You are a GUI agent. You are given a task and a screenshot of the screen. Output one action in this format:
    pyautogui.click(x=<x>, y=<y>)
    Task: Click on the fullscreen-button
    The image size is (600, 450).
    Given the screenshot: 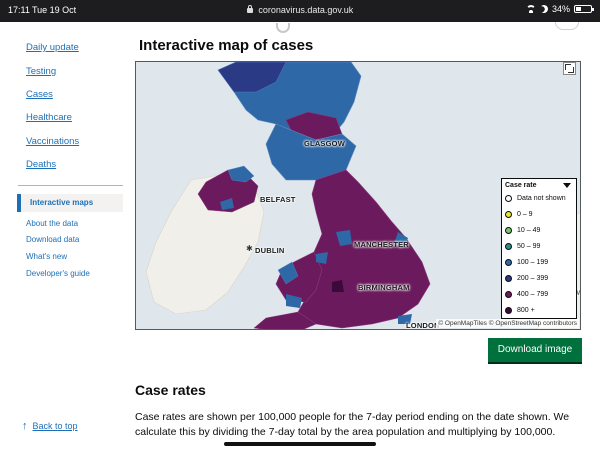 What is the action you would take?
    pyautogui.click(x=569, y=68)
    